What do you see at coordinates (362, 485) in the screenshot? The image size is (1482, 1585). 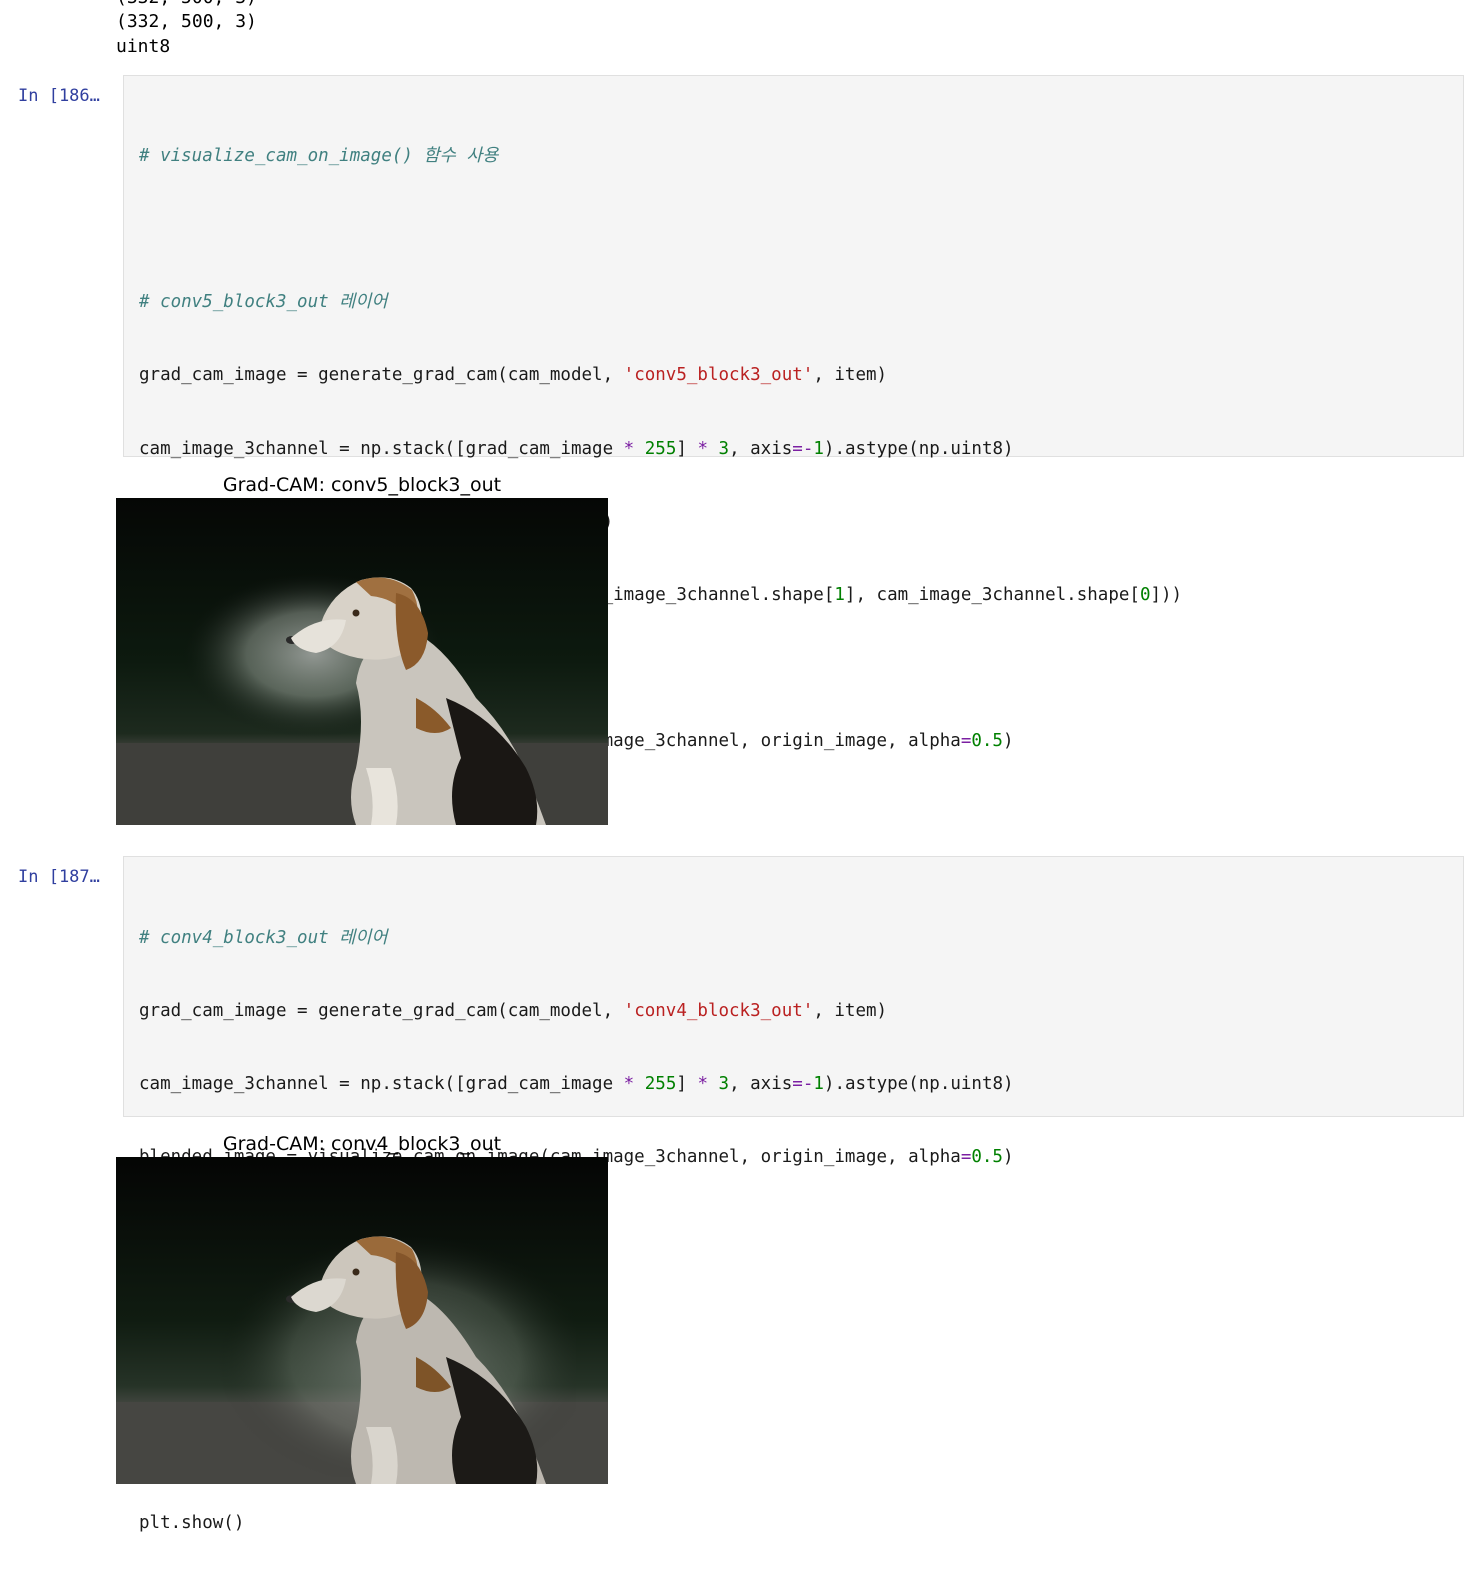 I see `figure-title-conv5: Grad-CAM: conv5_block3_out` at bounding box center [362, 485].